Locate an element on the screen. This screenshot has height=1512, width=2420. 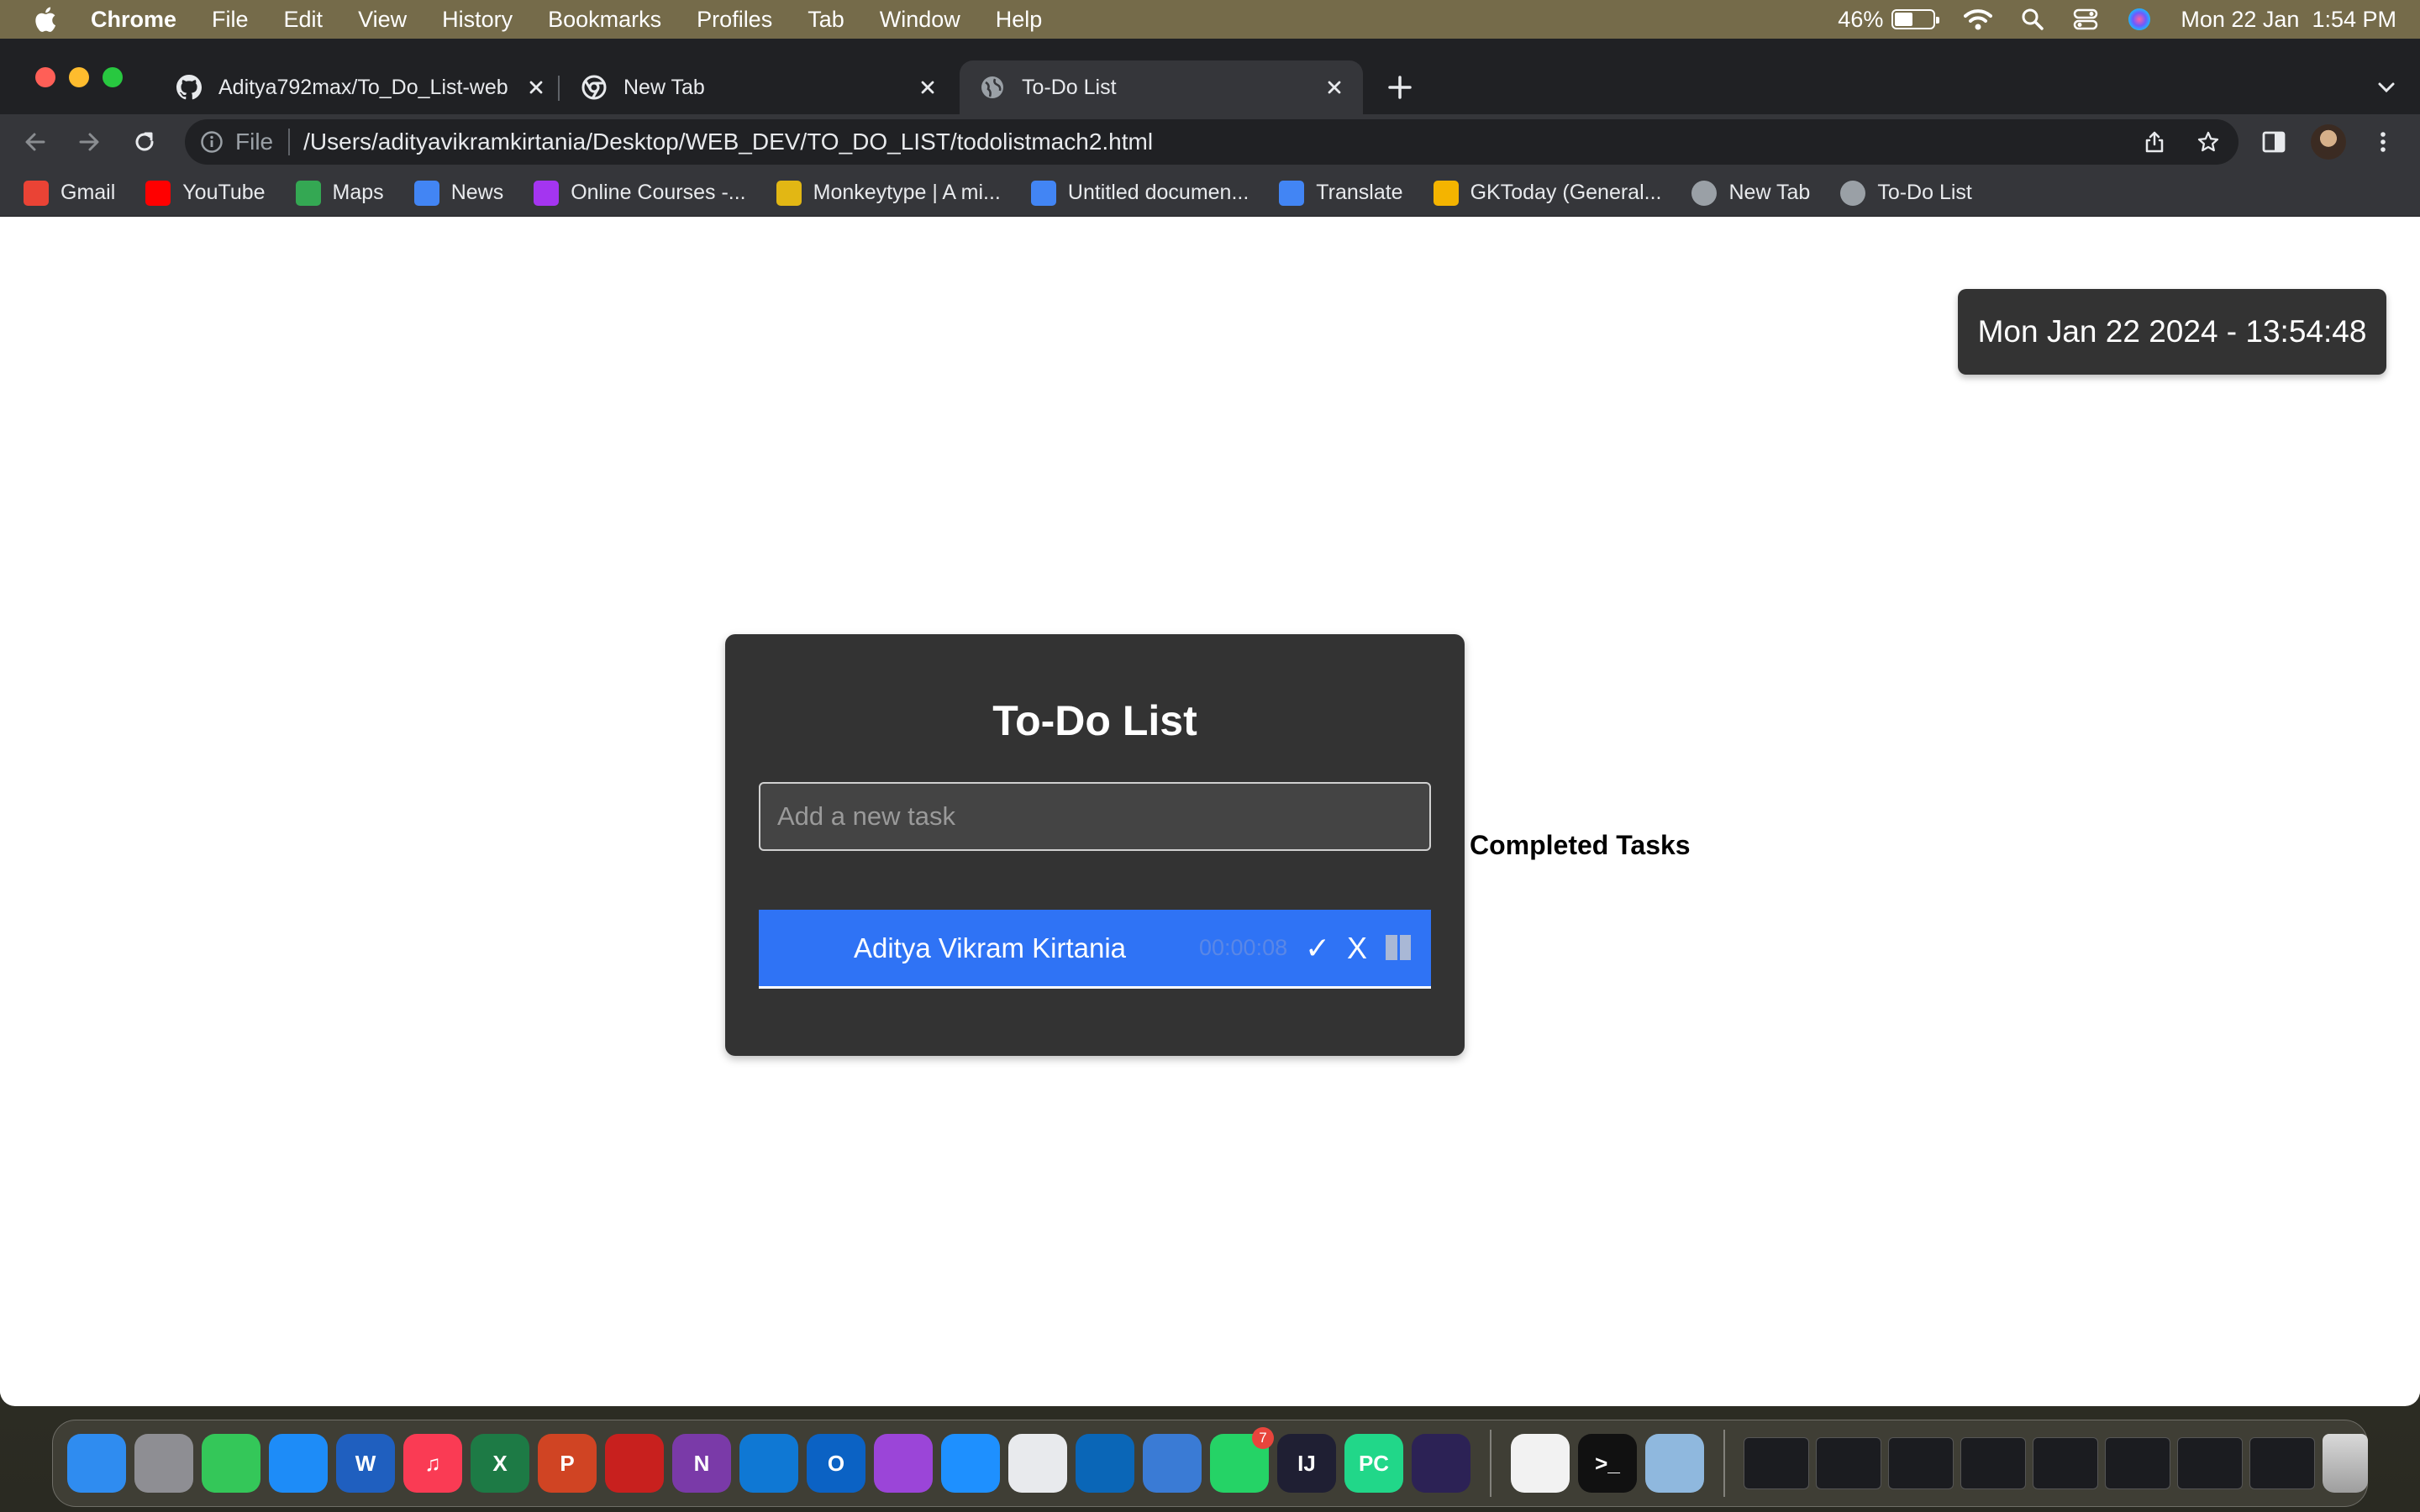
bookmark-item: Gmail is located at coordinates (70, 193).